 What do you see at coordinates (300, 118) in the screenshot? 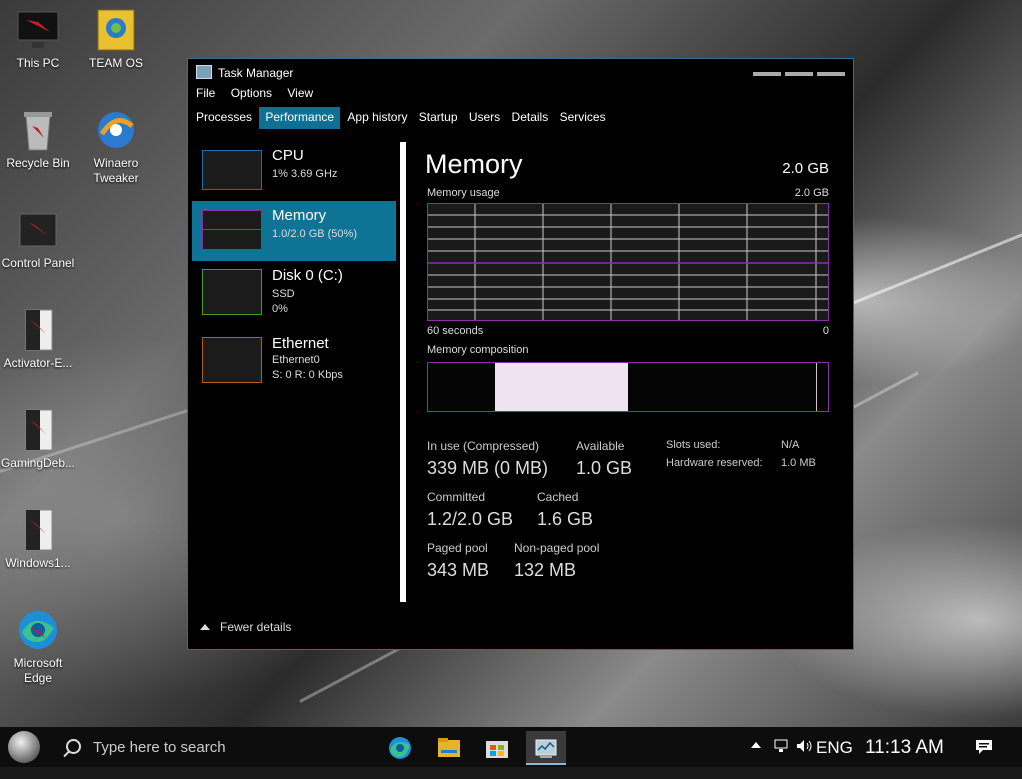
I see `tab-performance: Performance` at bounding box center [300, 118].